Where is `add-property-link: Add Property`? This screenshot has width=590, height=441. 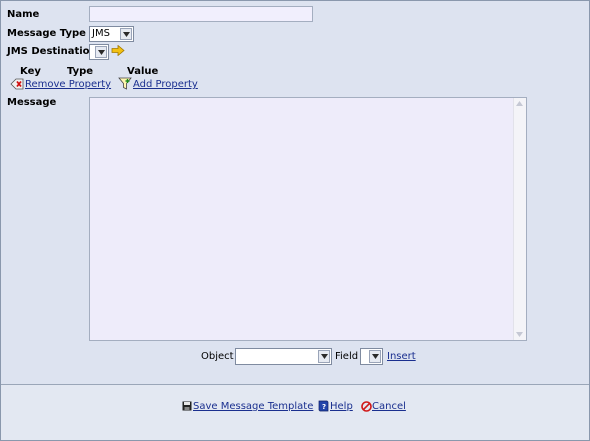
add-property-link: Add Property is located at coordinates (165, 84).